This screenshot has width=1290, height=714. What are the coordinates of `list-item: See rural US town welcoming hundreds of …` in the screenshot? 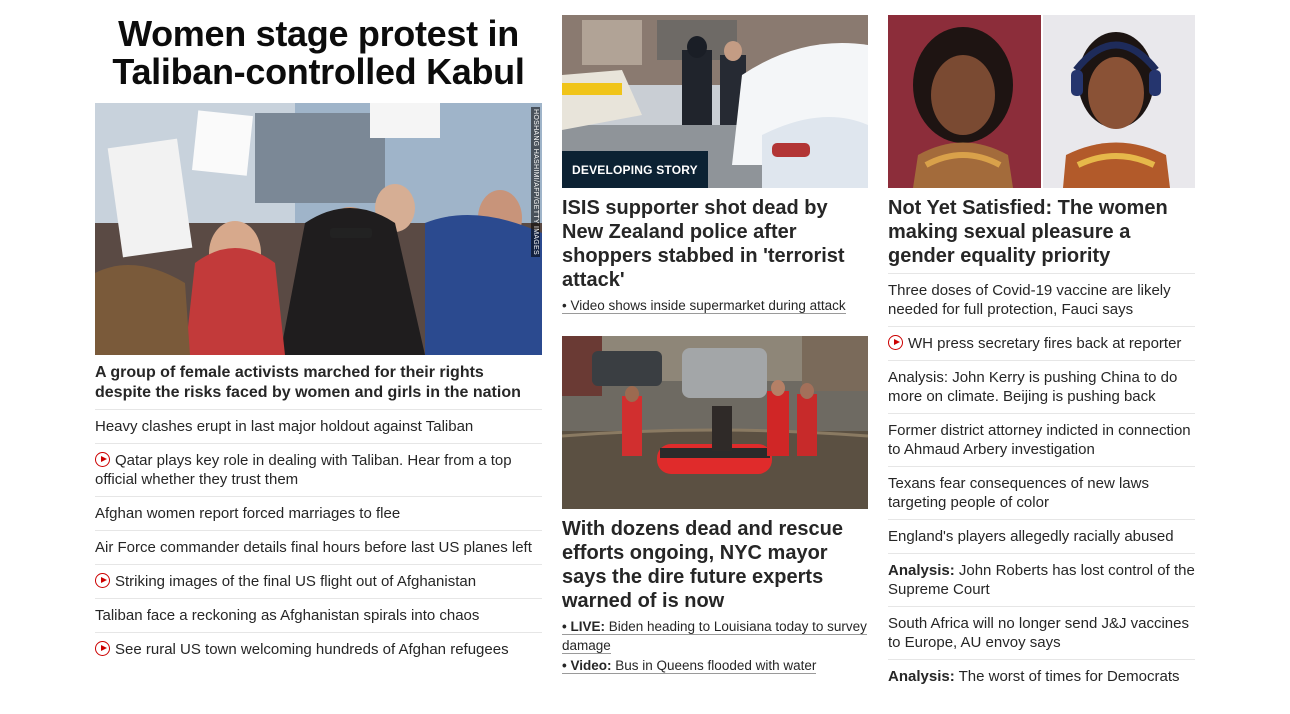 It's located at (318, 649).